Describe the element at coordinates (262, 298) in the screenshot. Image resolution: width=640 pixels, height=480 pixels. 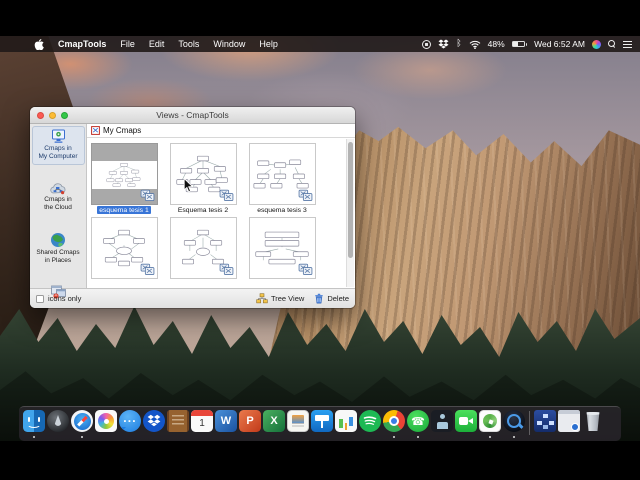
I see `tree-view-icon` at that location.